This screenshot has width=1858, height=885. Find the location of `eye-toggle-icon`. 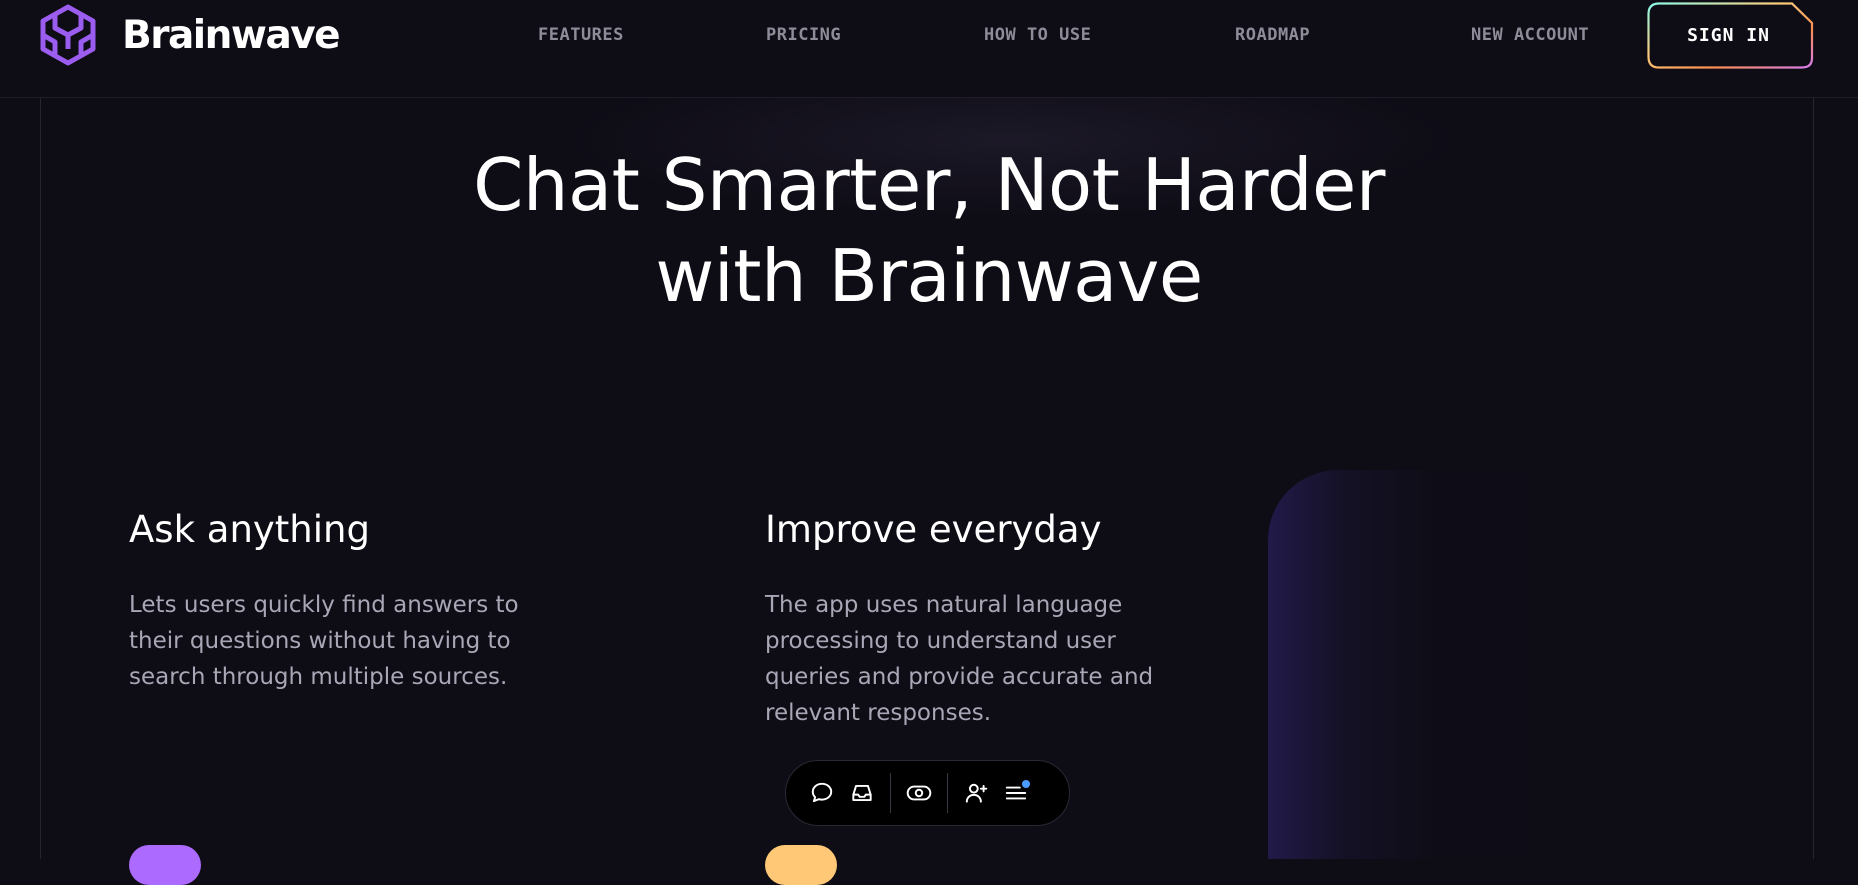

eye-toggle-icon is located at coordinates (919, 793).